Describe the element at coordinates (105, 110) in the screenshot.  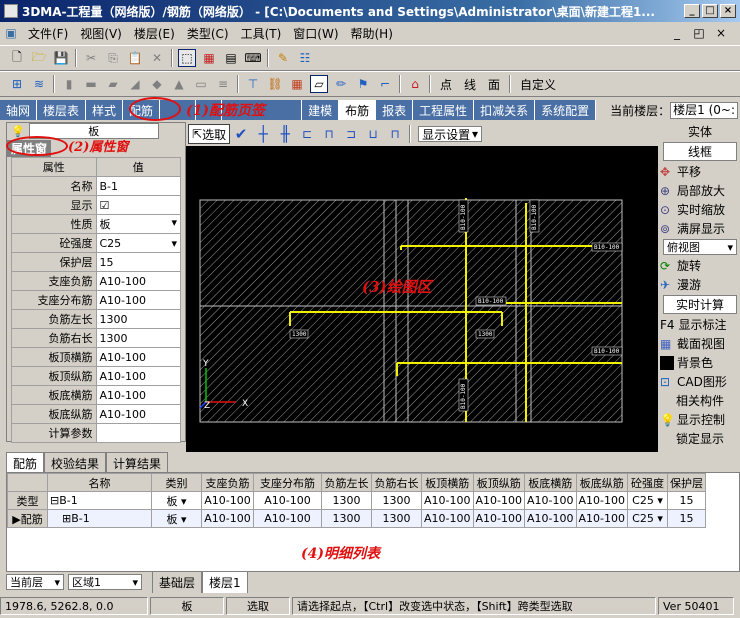
I see `tab-style: 样式` at that location.